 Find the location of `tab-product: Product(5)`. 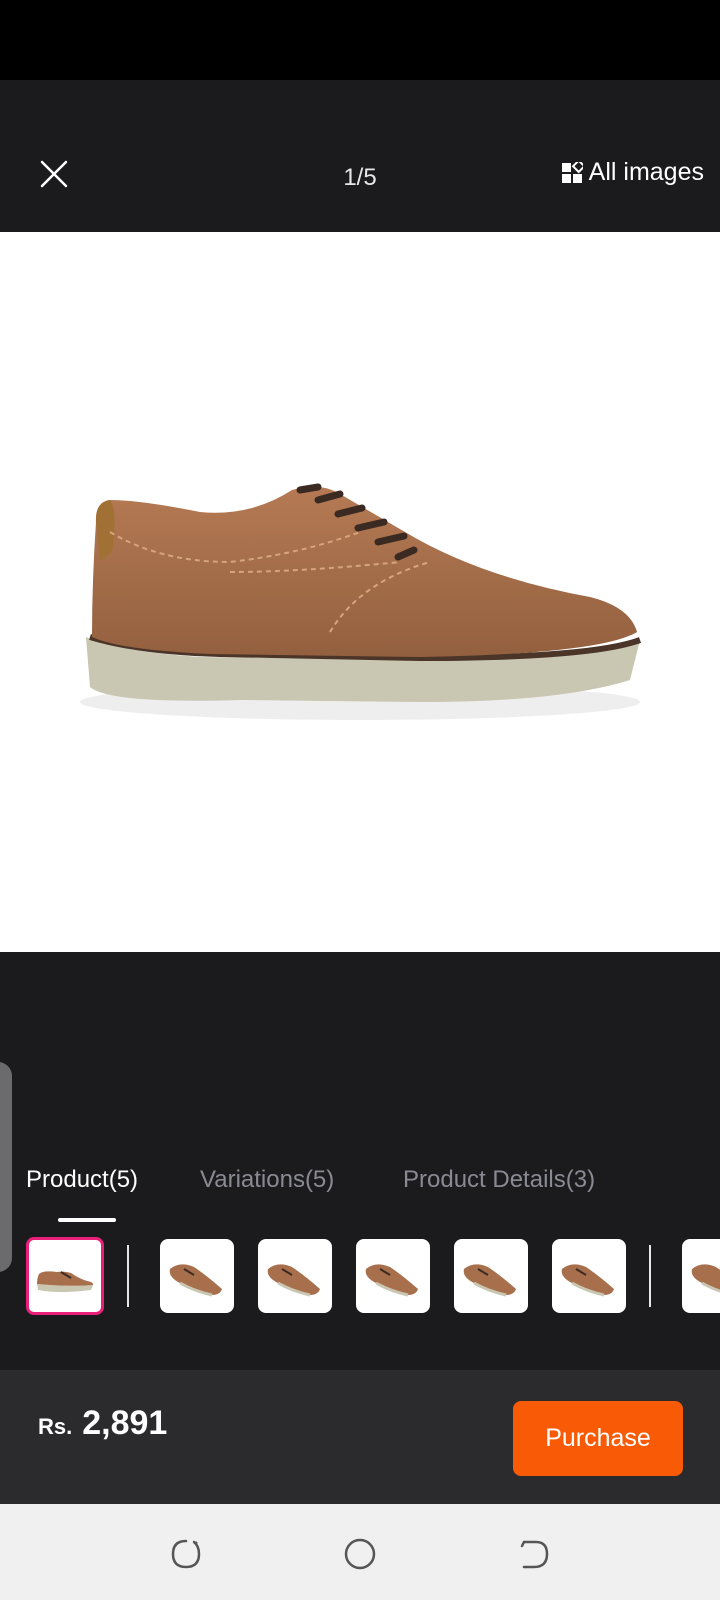

tab-product: Product(5) is located at coordinates (82, 1180).